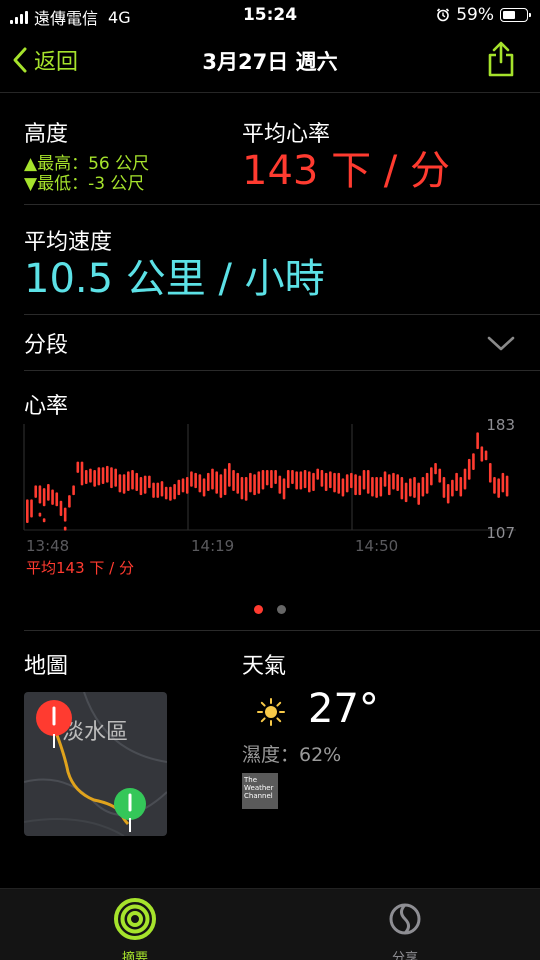 The height and width of the screenshot is (960, 540). Describe the element at coordinates (134, 955) in the screenshot. I see `tab-summary-label: 摘要` at that location.